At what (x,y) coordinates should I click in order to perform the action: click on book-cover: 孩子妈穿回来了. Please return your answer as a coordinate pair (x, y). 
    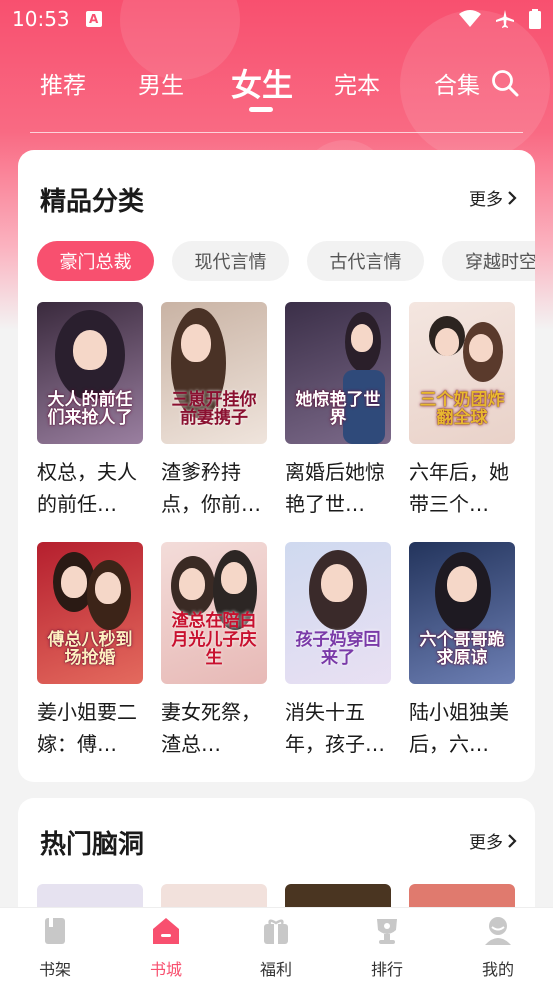
    Looking at the image, I should click on (338, 613).